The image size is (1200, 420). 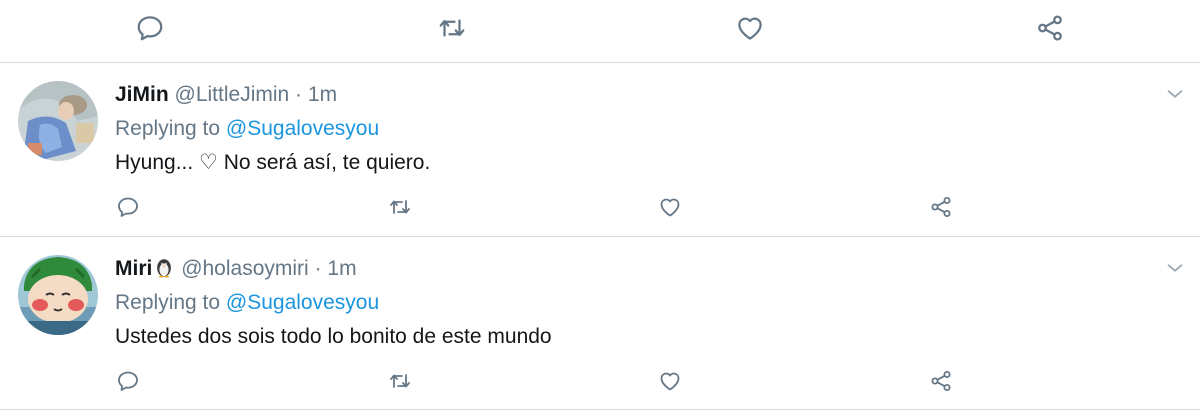 What do you see at coordinates (142, 94) in the screenshot?
I see `display-name: JiMin` at bounding box center [142, 94].